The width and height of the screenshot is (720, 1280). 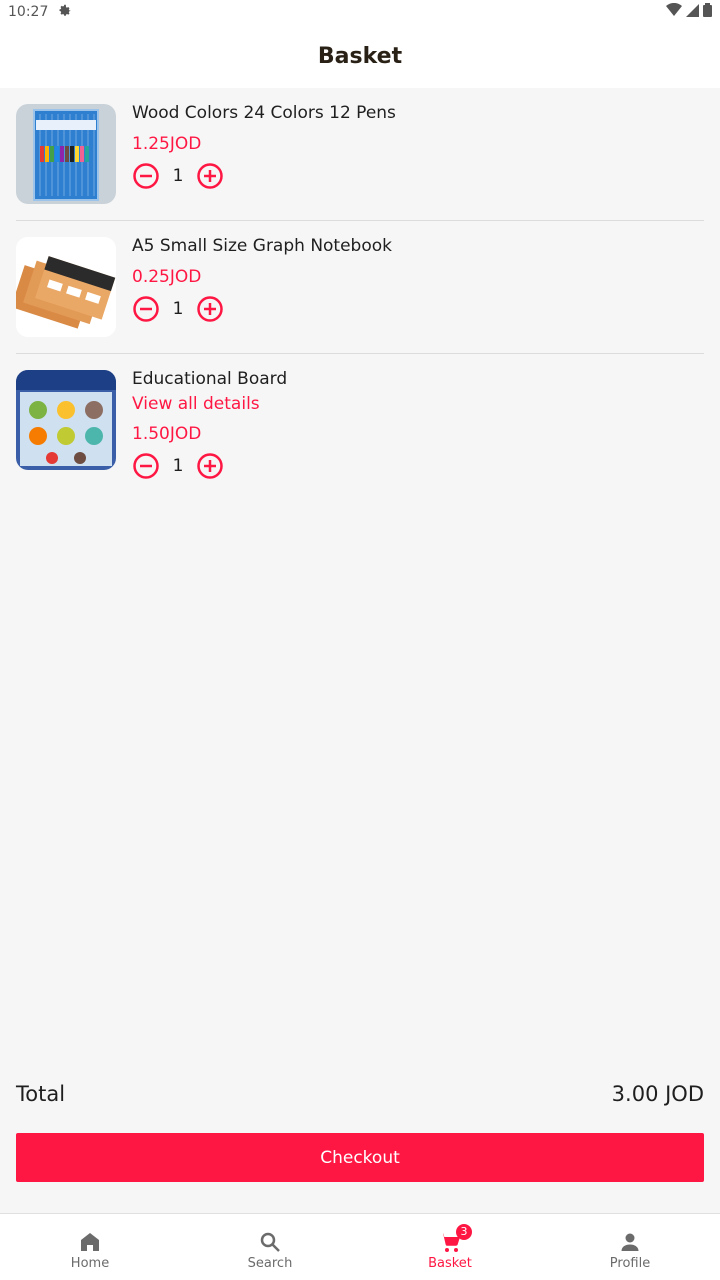 I want to click on nav-item-basket: 3 Basket, so click(x=450, y=1247).